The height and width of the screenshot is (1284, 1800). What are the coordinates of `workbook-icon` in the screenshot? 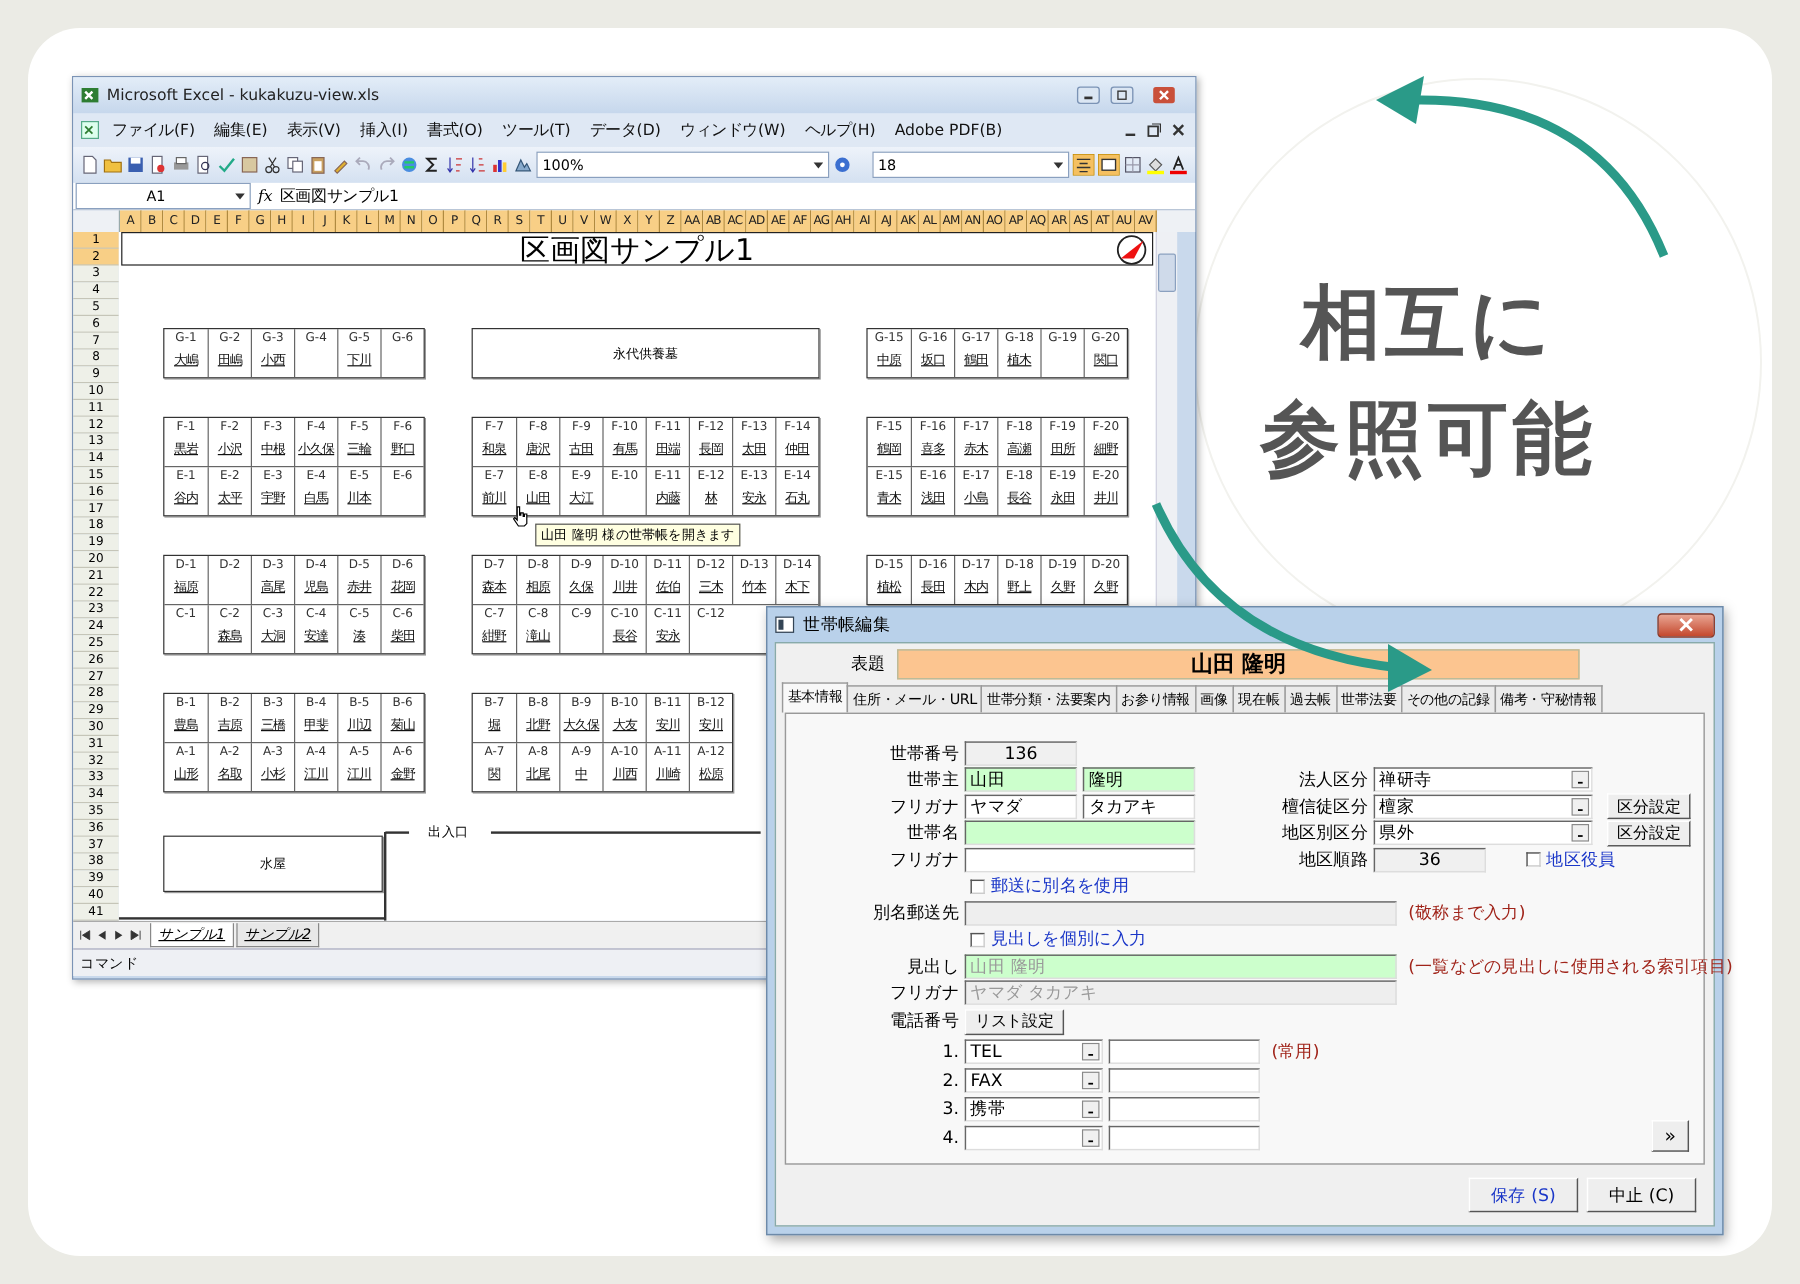 It's located at (90, 130).